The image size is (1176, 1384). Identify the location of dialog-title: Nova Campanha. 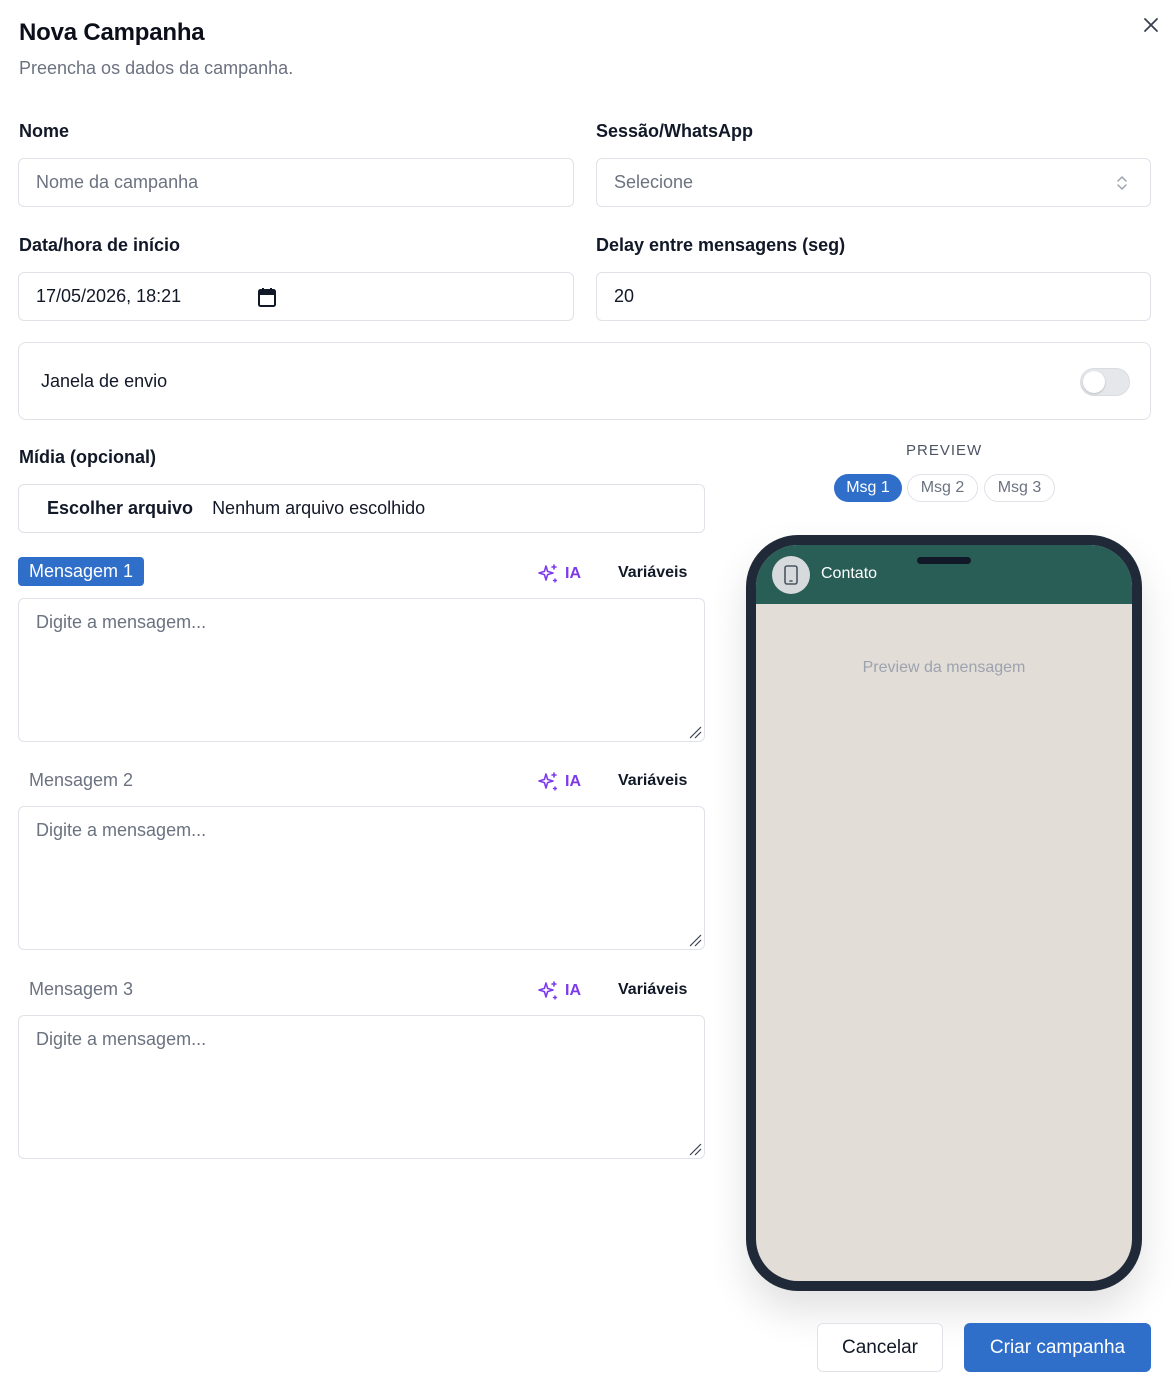
(112, 32).